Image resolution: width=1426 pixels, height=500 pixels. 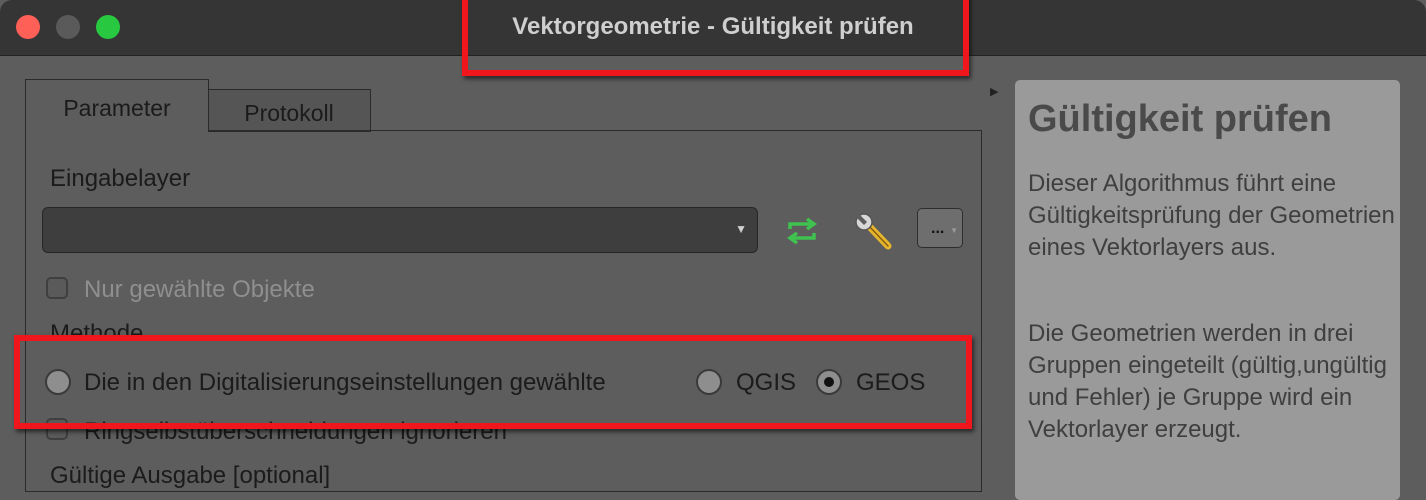 I want to click on wrench-icon, so click(x=873, y=231).